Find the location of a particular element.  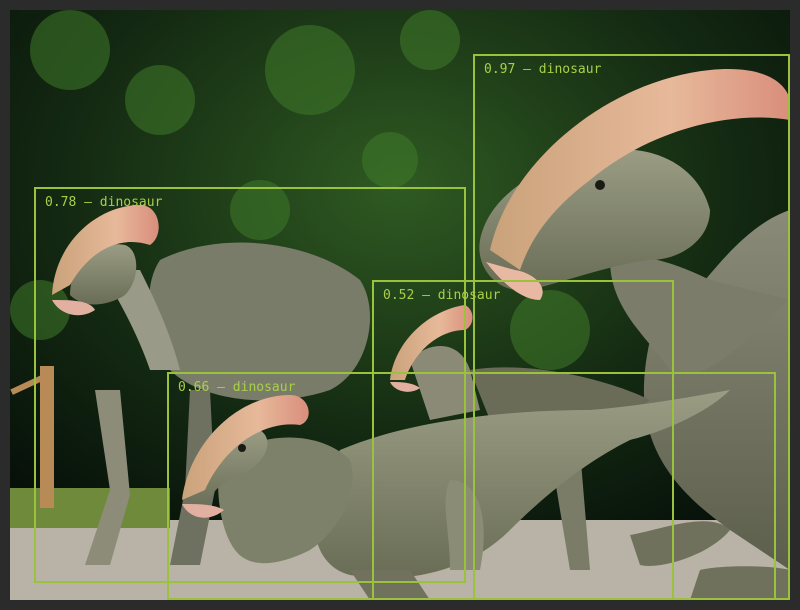

detection-label-2: 0.78 – dinosaur is located at coordinates (104, 202).